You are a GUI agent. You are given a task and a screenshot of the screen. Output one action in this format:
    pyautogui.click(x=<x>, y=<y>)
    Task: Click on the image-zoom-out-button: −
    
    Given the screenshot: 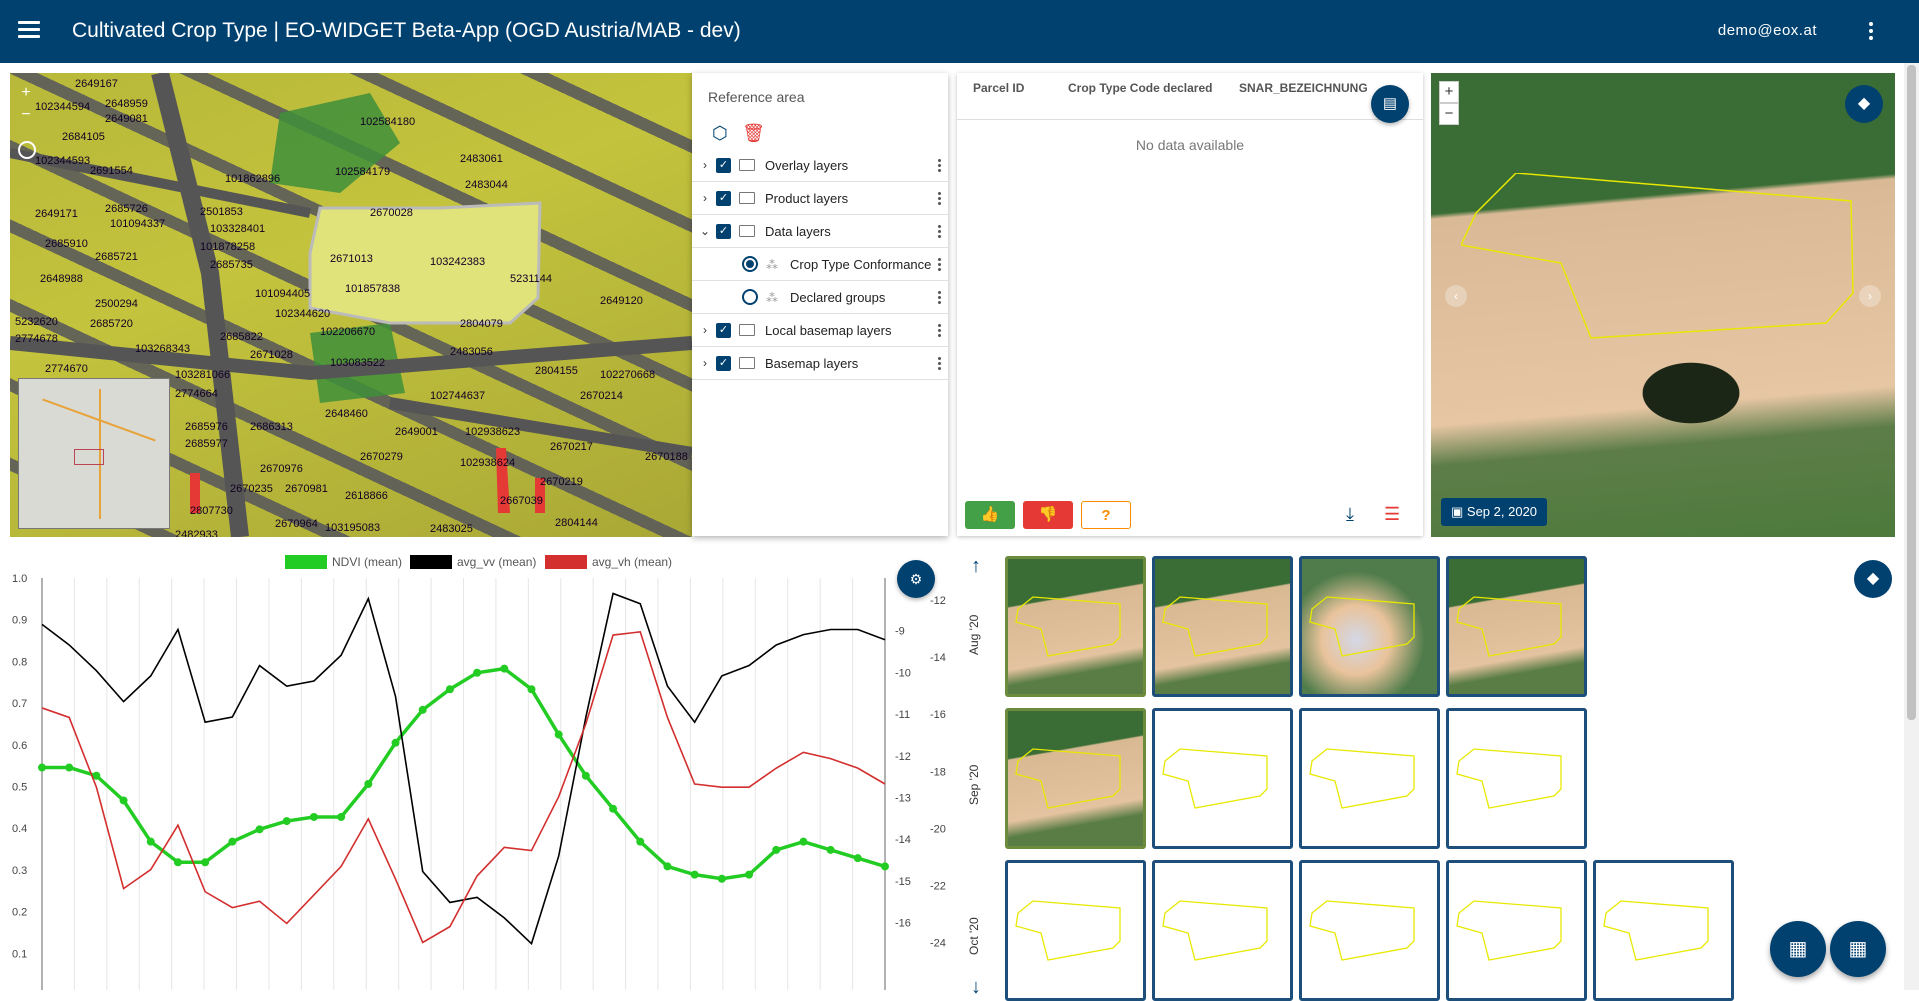 What is the action you would take?
    pyautogui.click(x=1449, y=114)
    